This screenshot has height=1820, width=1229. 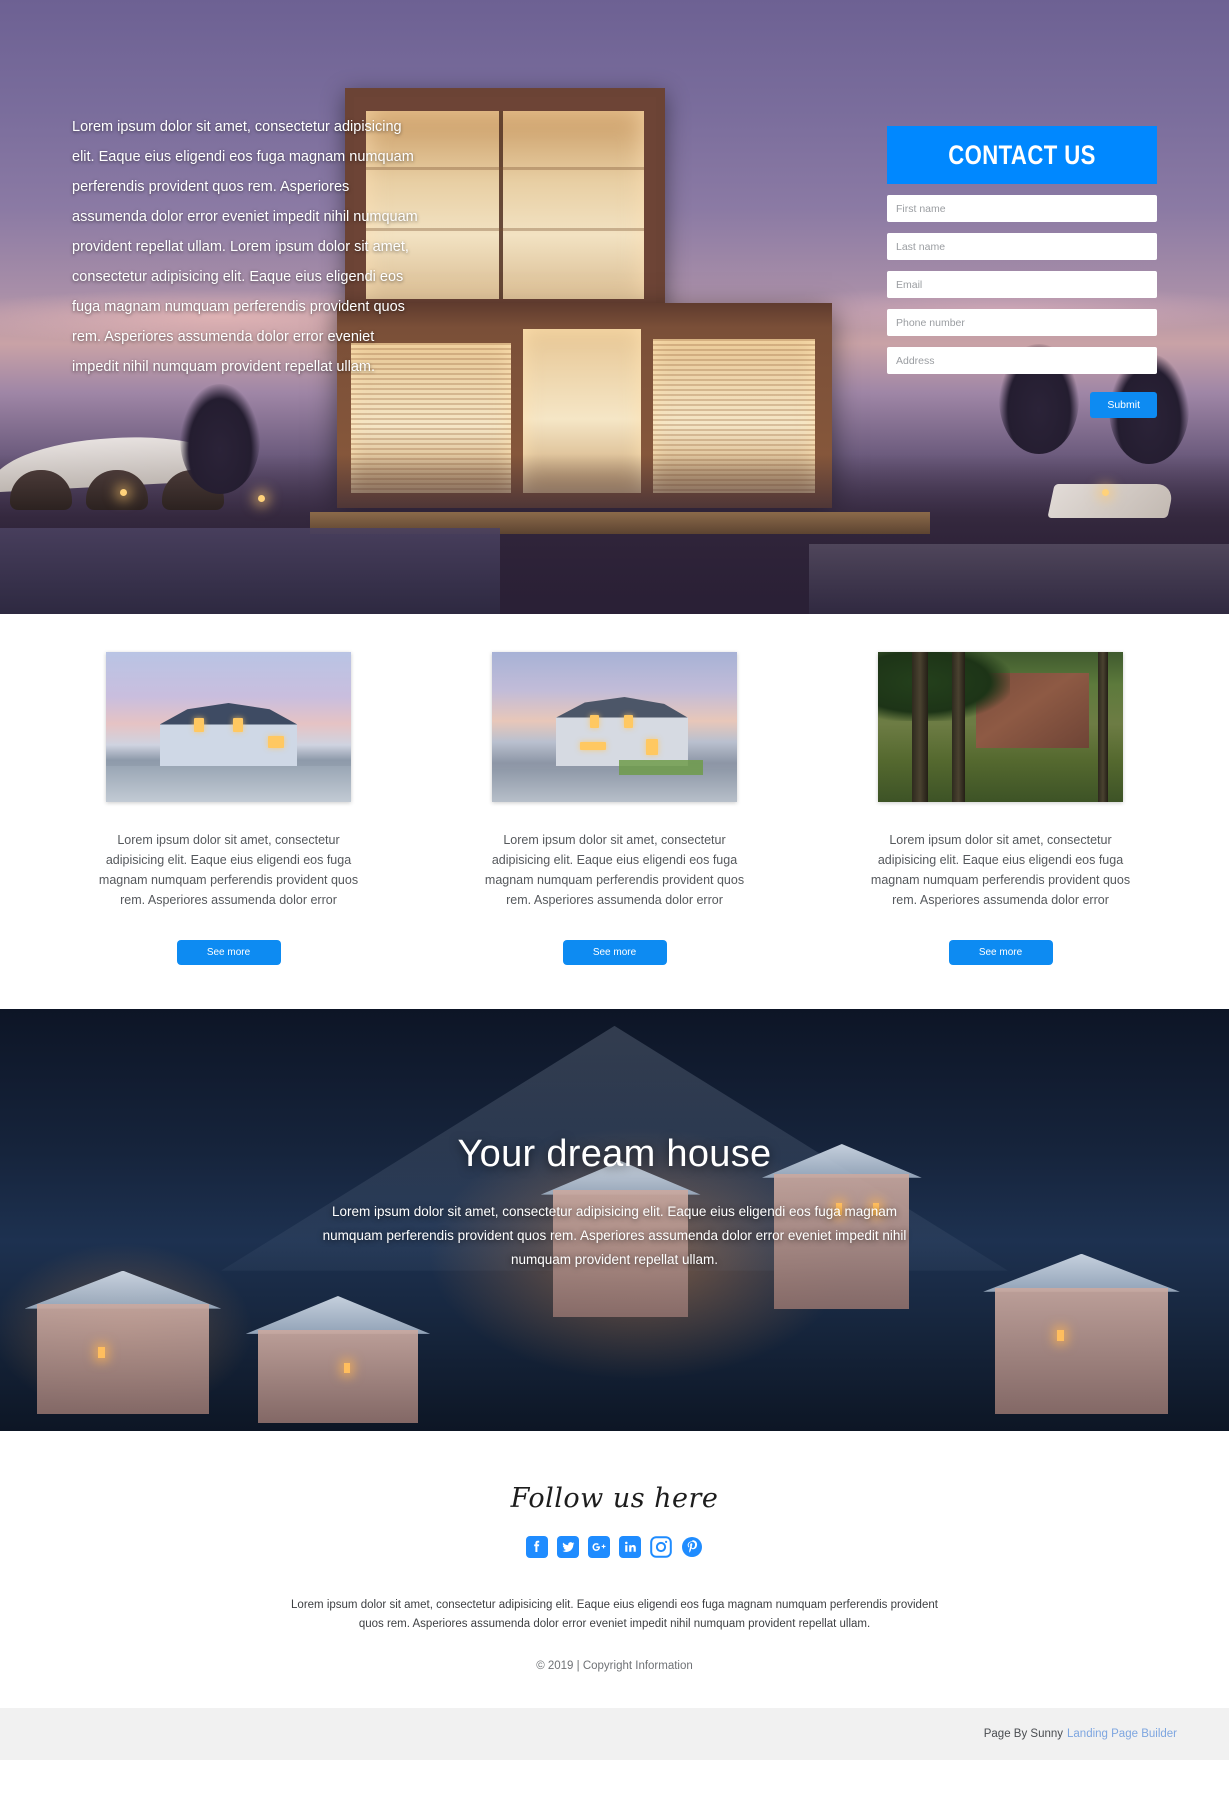 What do you see at coordinates (1023, 1734) in the screenshot?
I see `page-by-label: Page By Sunny` at bounding box center [1023, 1734].